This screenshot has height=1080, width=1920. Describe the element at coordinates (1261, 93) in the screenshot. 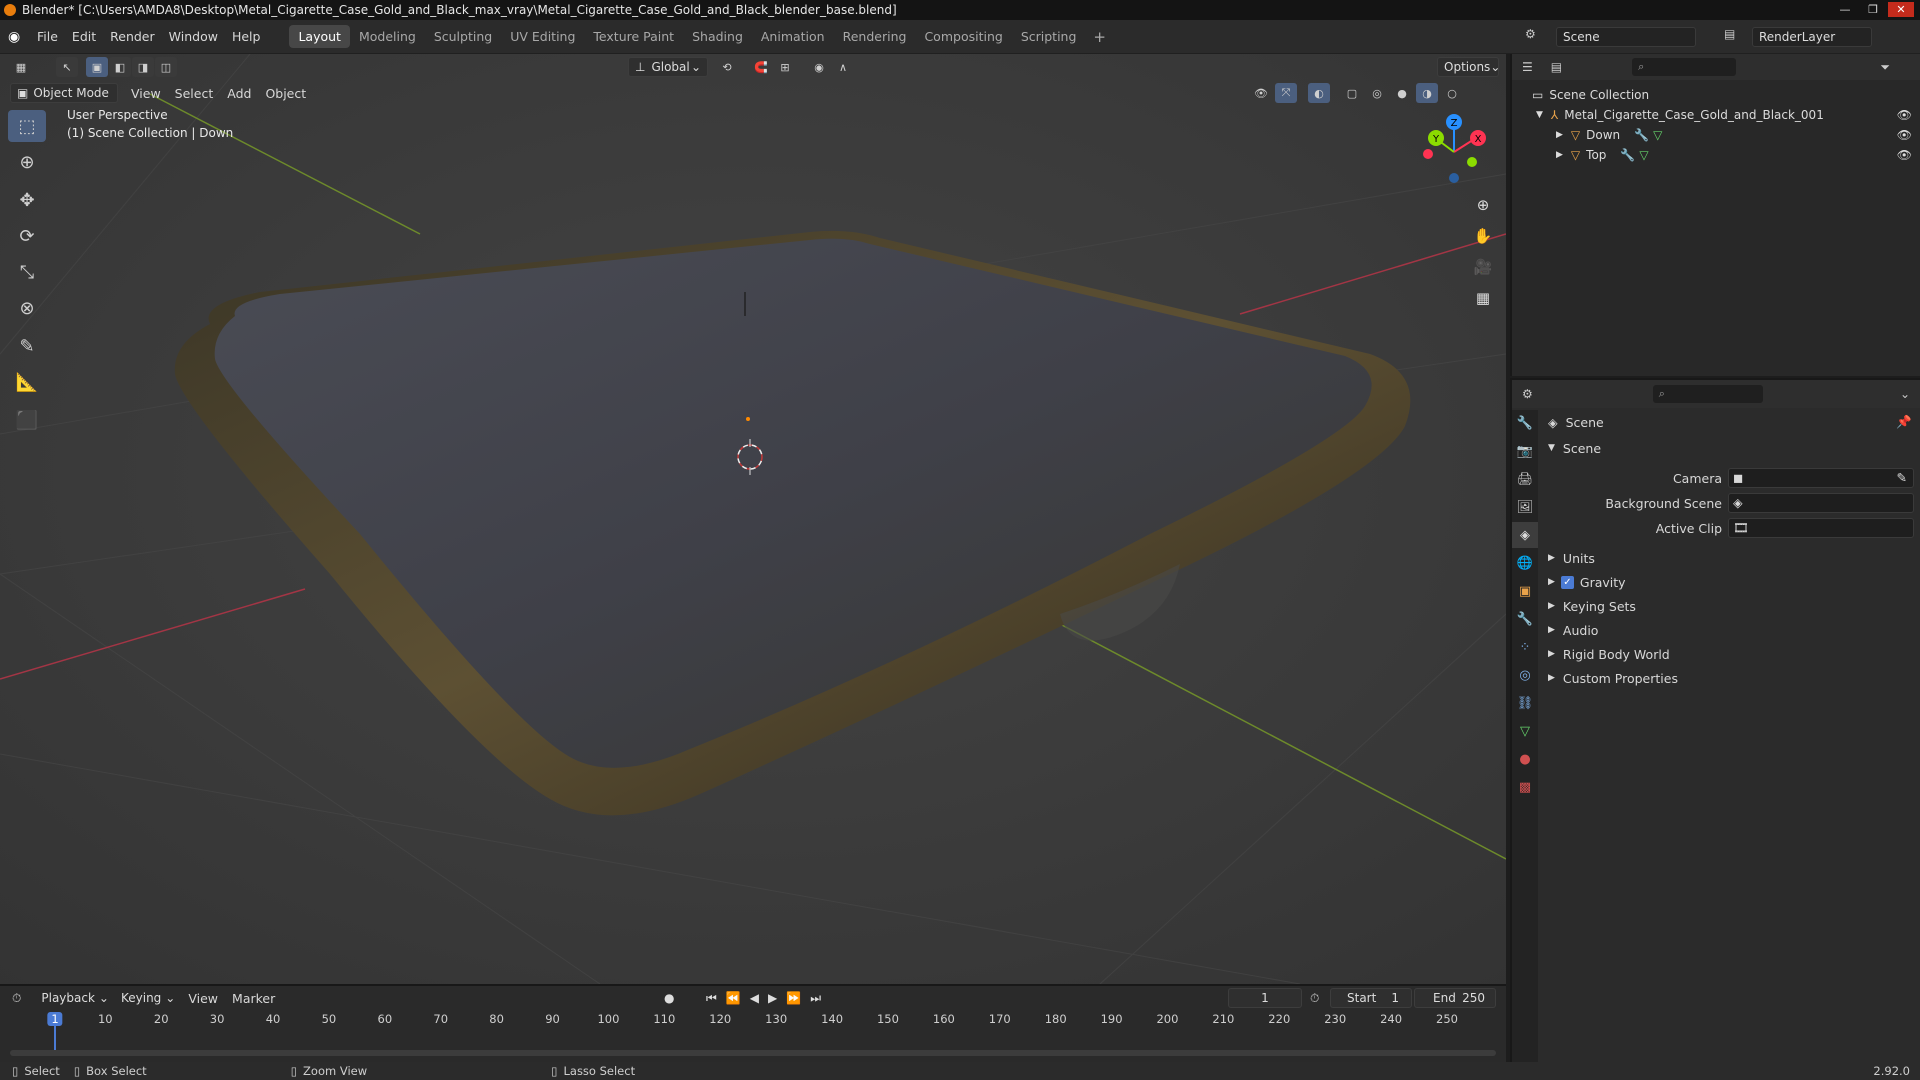

I see `visibility-icon: 👁` at that location.